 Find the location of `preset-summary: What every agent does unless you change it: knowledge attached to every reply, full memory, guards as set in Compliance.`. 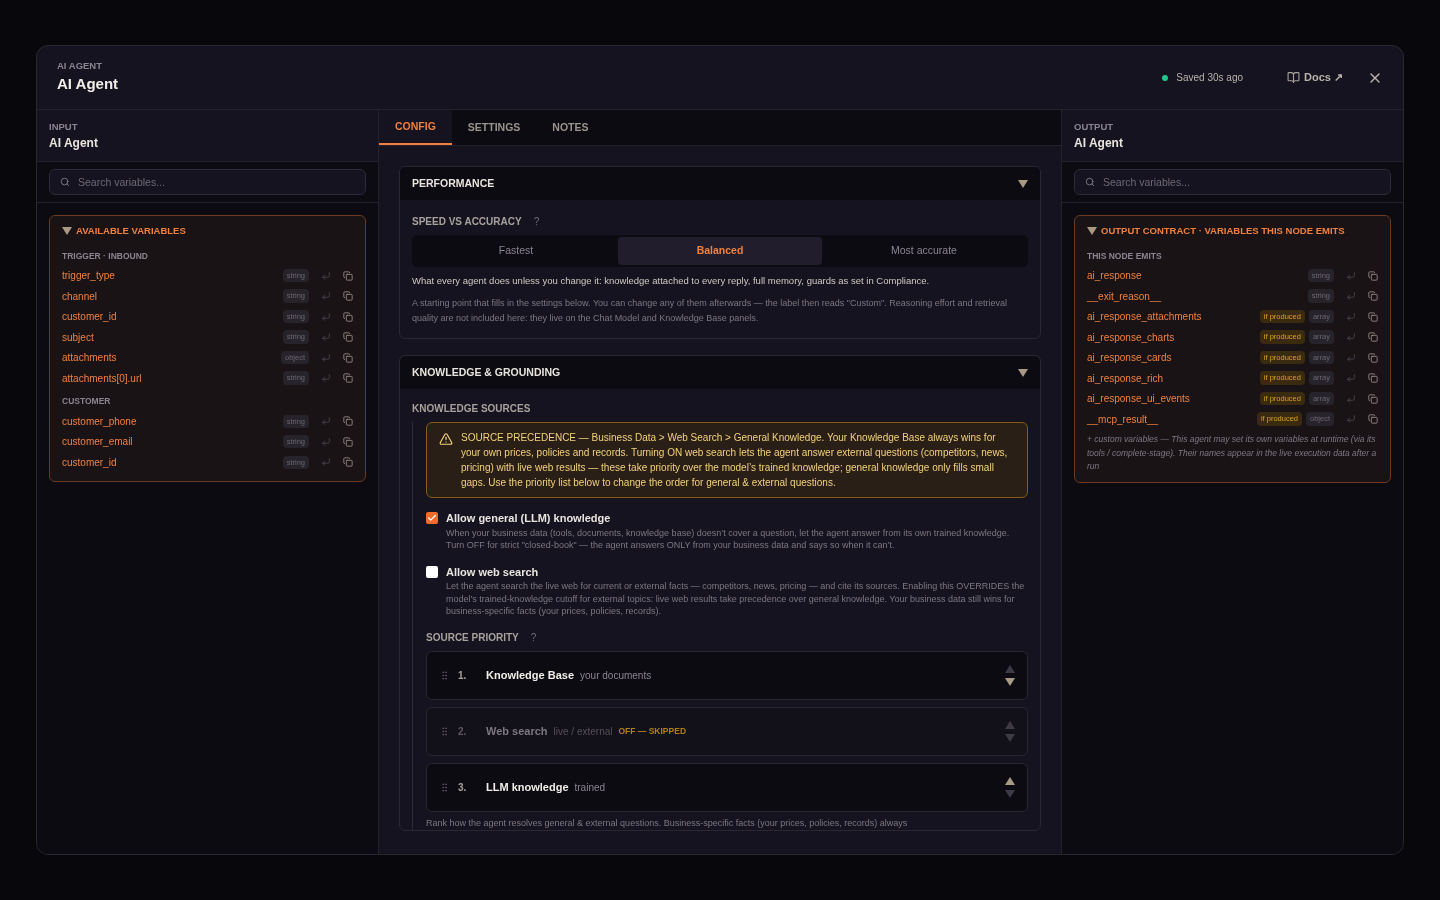

preset-summary: What every agent does unless you change it: knowledge attached to every reply, full memory, guards as set in Compliance. is located at coordinates (671, 281).